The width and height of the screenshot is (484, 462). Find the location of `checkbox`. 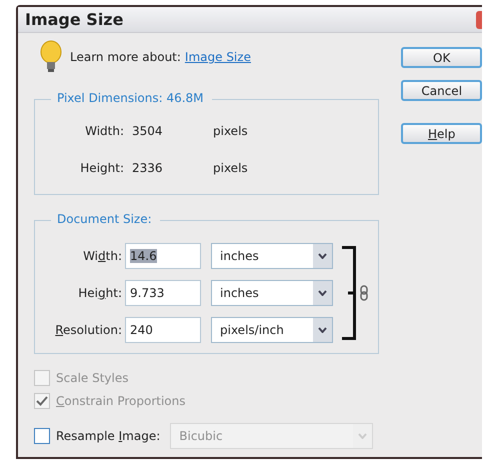

checkbox is located at coordinates (42, 436).